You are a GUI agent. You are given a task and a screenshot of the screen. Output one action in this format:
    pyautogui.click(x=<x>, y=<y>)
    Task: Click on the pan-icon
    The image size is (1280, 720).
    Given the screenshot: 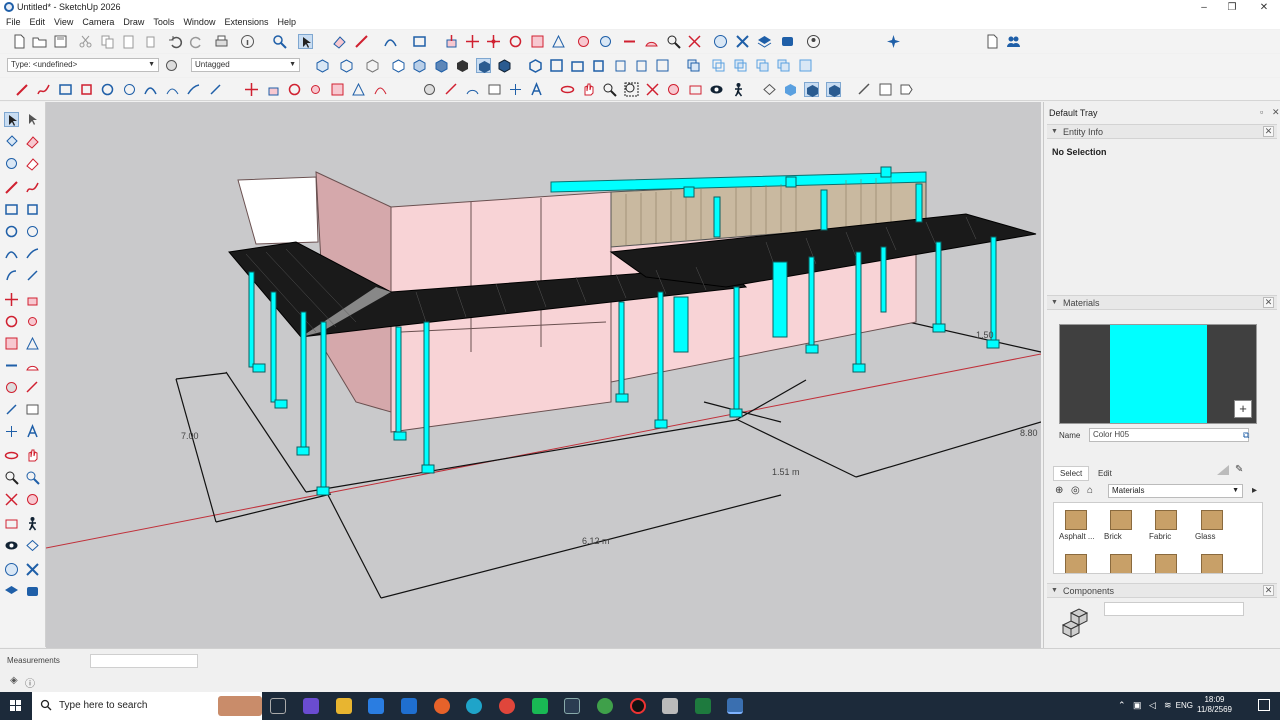 What is the action you would take?
    pyautogui.click(x=588, y=89)
    